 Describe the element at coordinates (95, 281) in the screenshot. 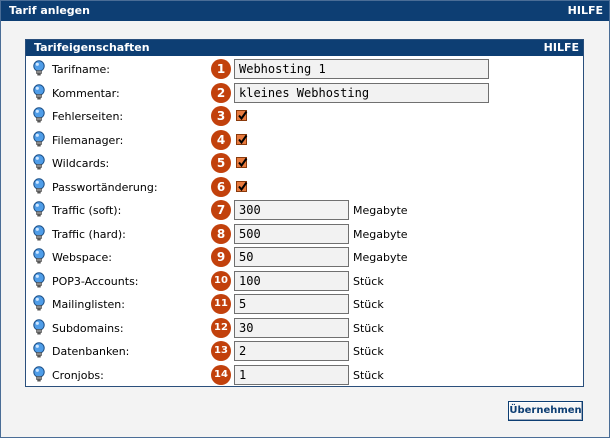

I see `field-label: POP3-Accounts:` at that location.